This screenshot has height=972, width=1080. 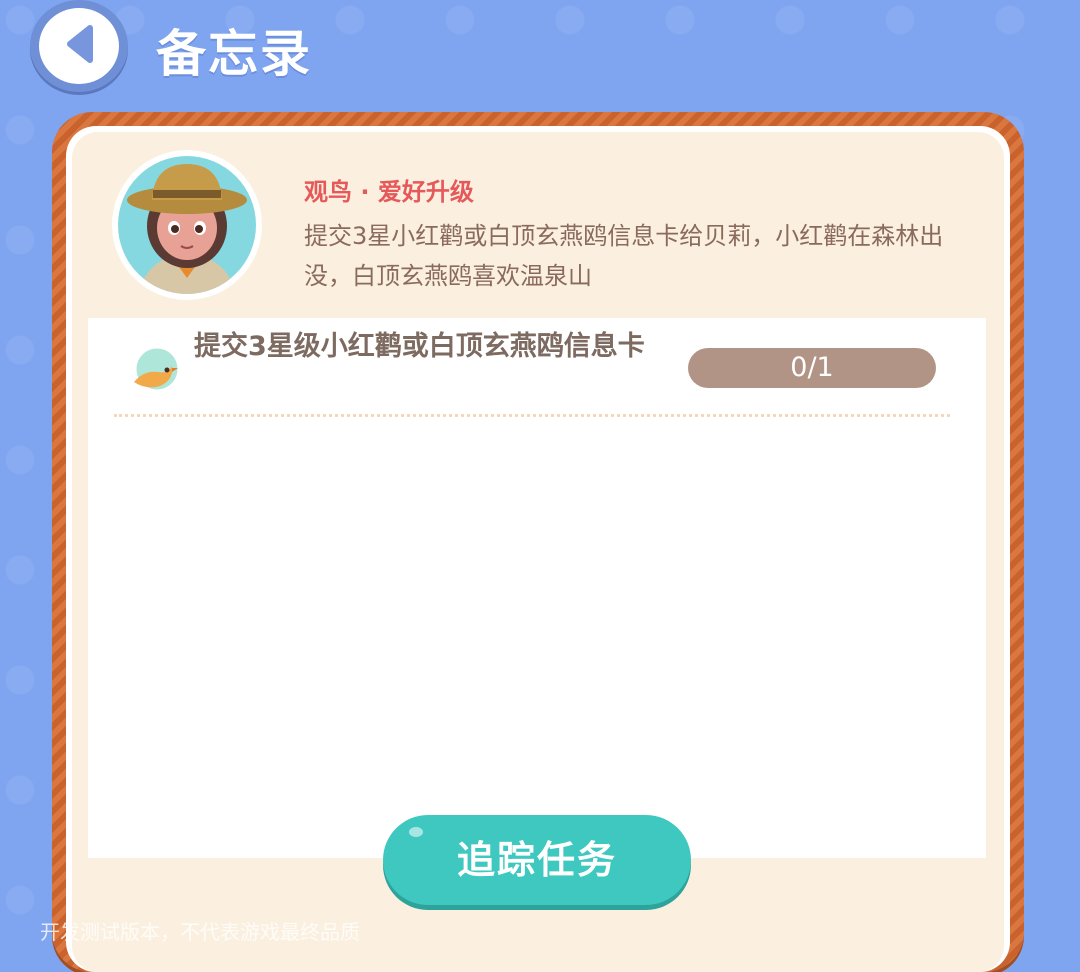 I want to click on avatar, so click(x=187, y=225).